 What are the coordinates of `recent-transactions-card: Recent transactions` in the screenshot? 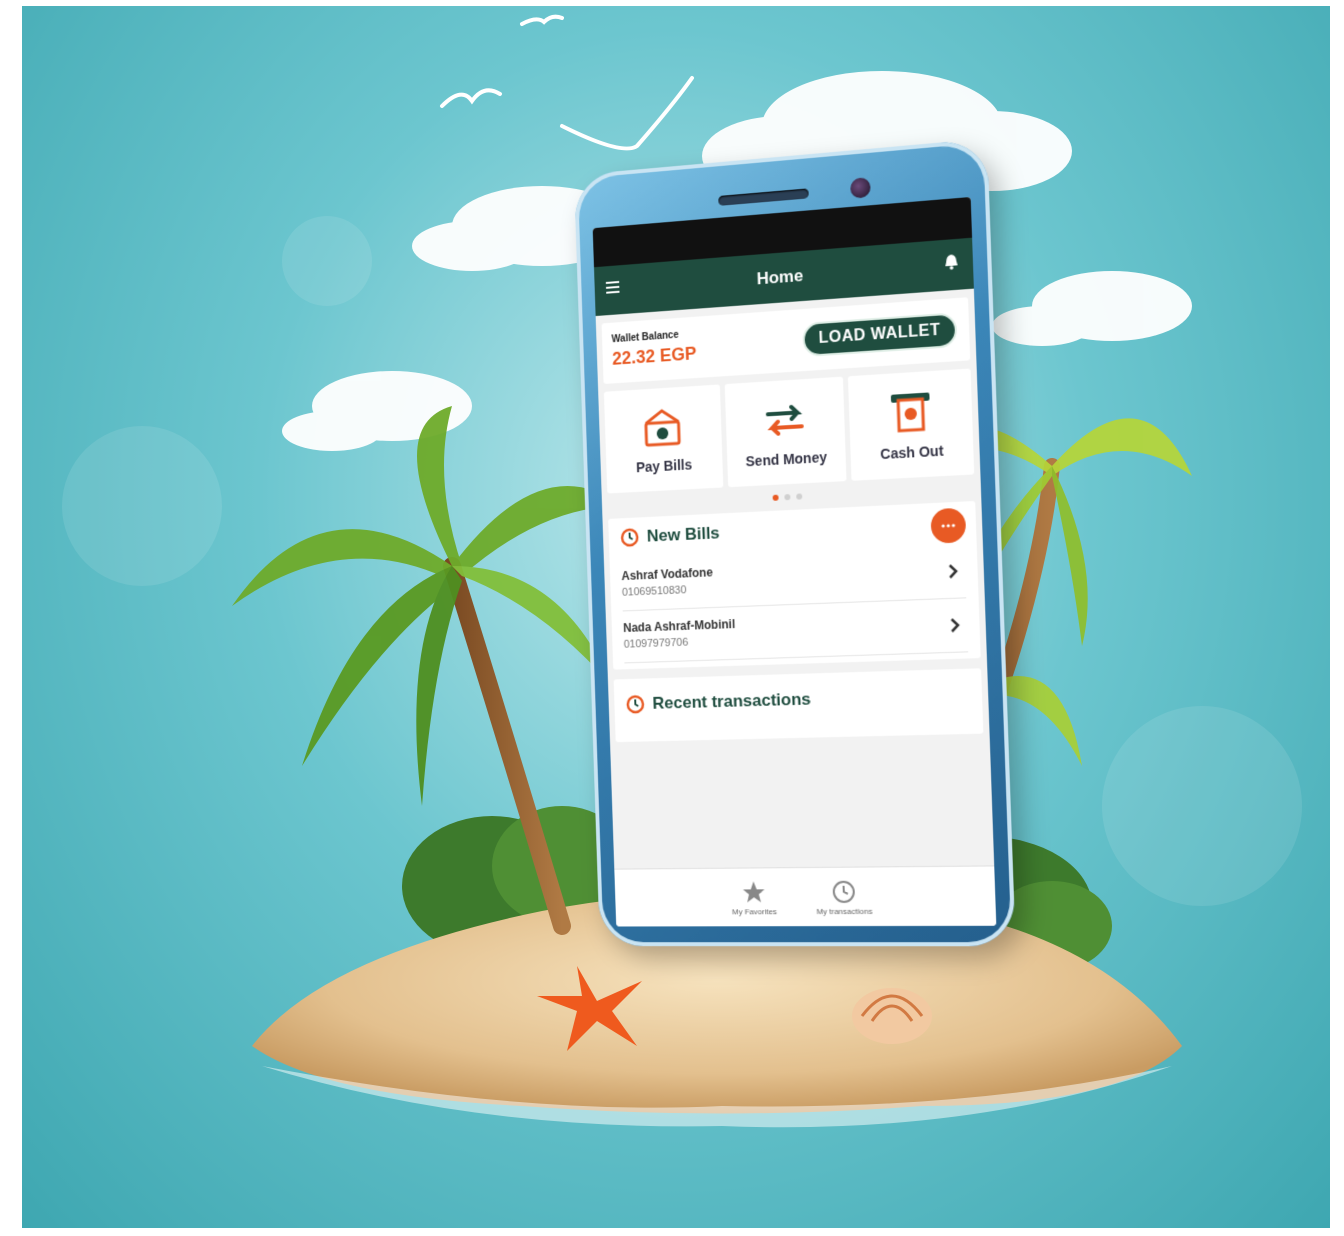 It's located at (798, 705).